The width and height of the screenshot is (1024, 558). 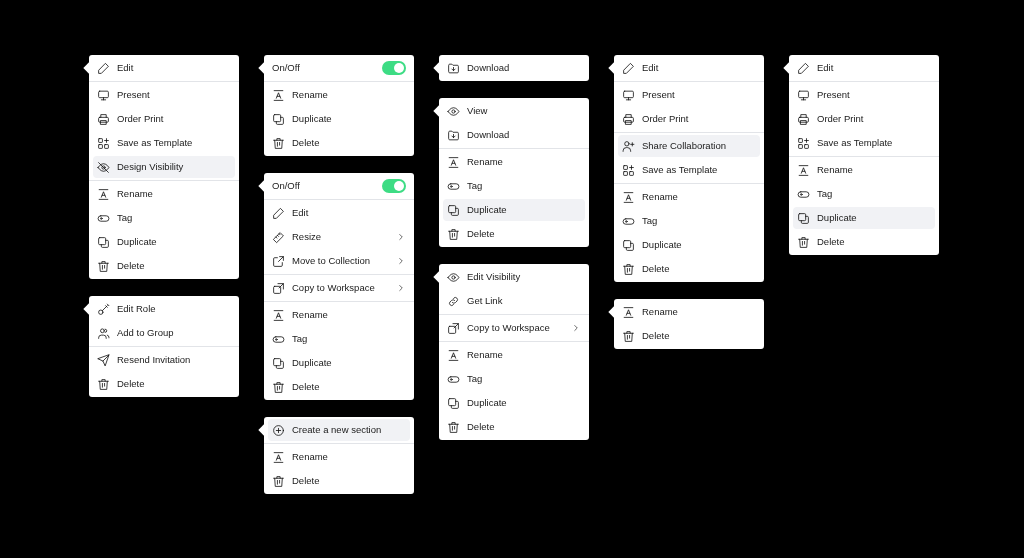 I want to click on key-icon, so click(x=103, y=309).